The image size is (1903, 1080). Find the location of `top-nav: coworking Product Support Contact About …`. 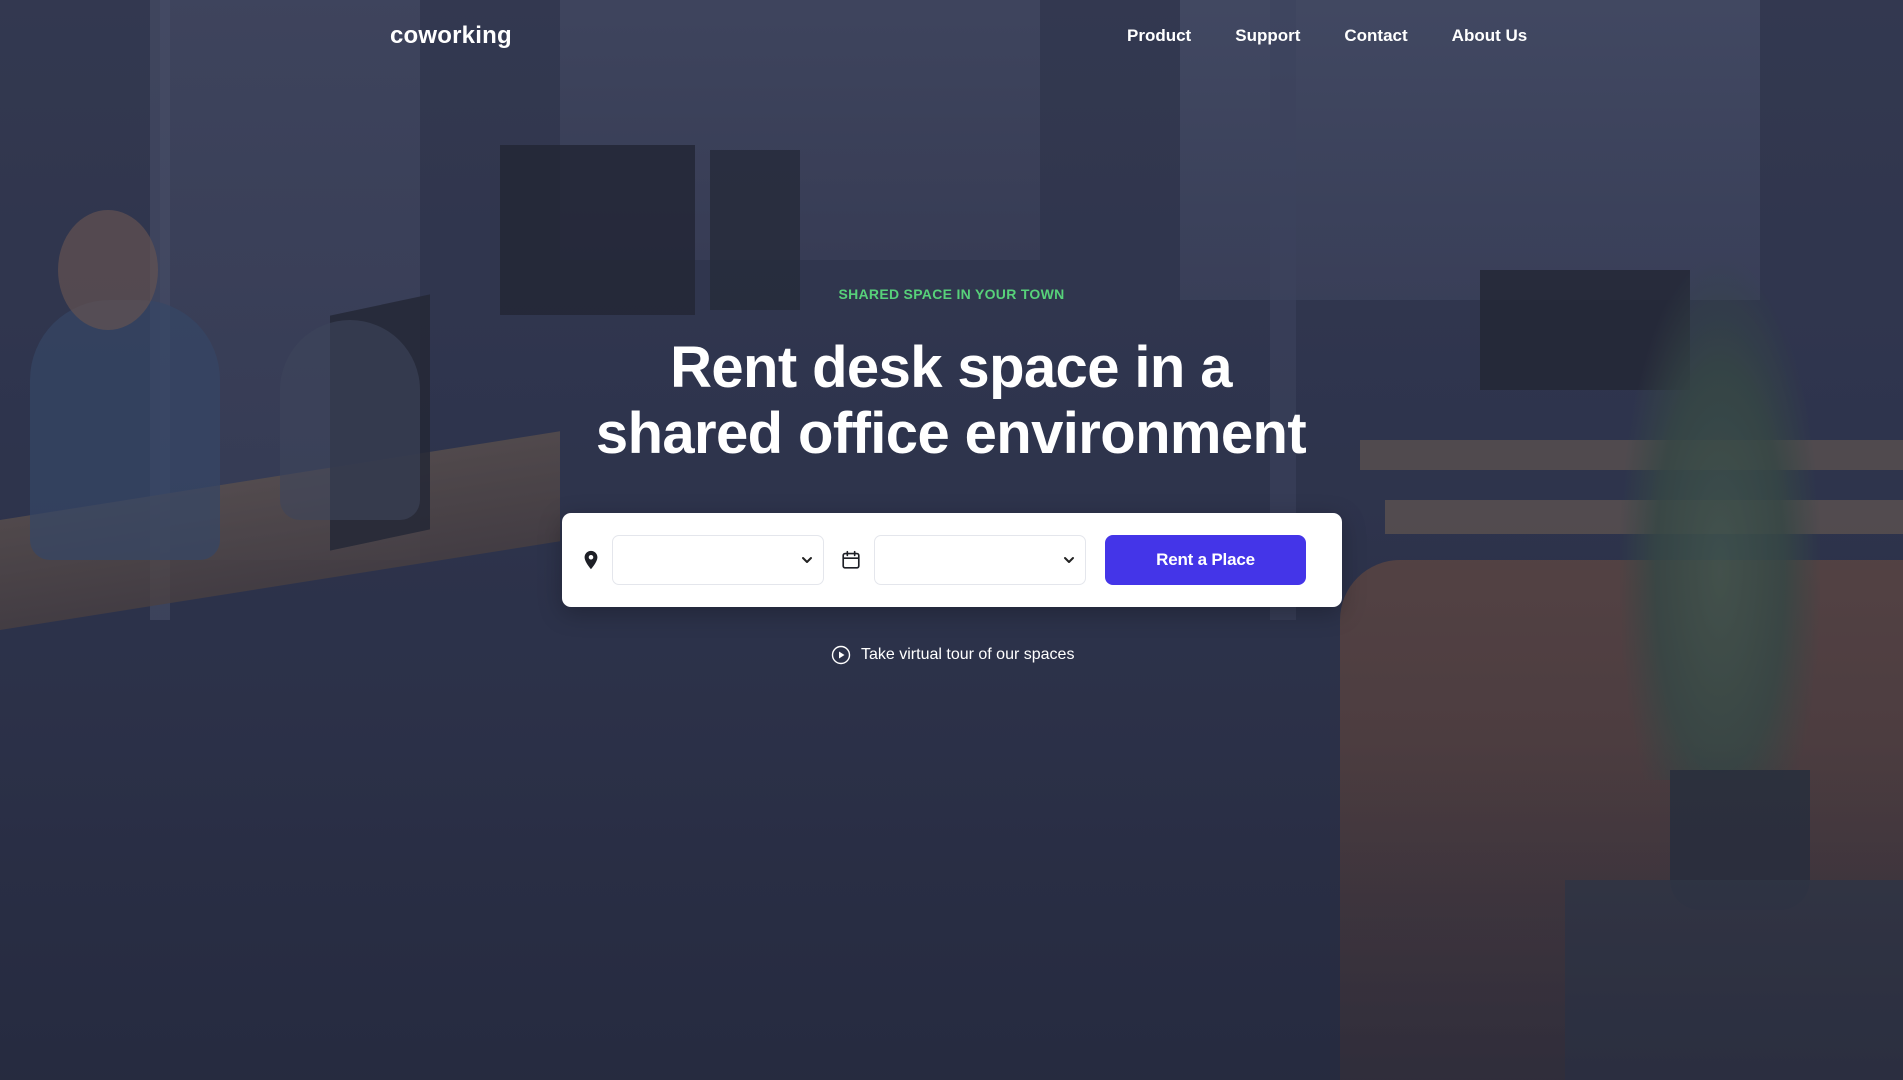

top-nav: coworking Product Support Contact About … is located at coordinates (951, 36).